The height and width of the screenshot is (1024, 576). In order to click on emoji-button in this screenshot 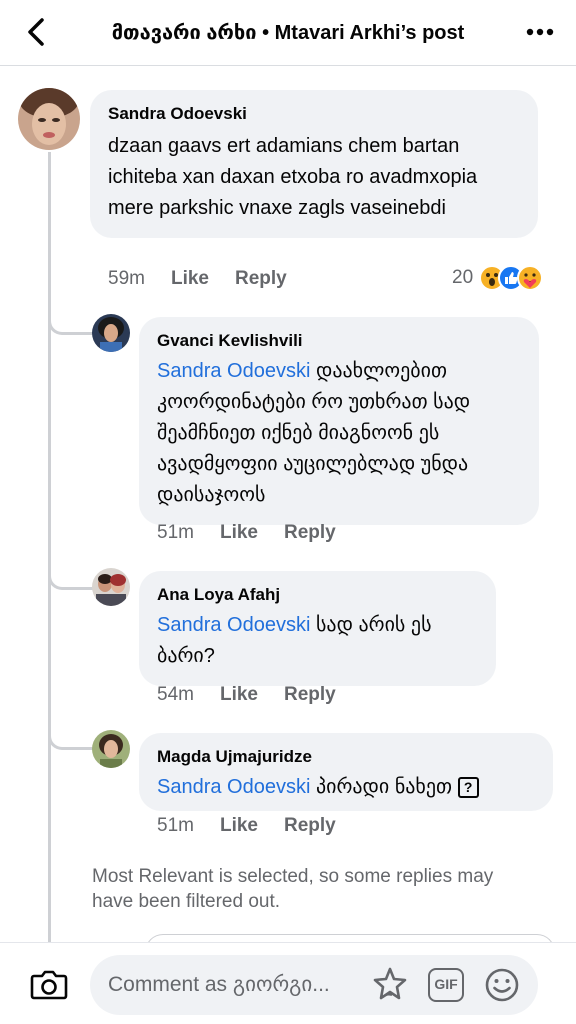, I will do `click(502, 985)`.